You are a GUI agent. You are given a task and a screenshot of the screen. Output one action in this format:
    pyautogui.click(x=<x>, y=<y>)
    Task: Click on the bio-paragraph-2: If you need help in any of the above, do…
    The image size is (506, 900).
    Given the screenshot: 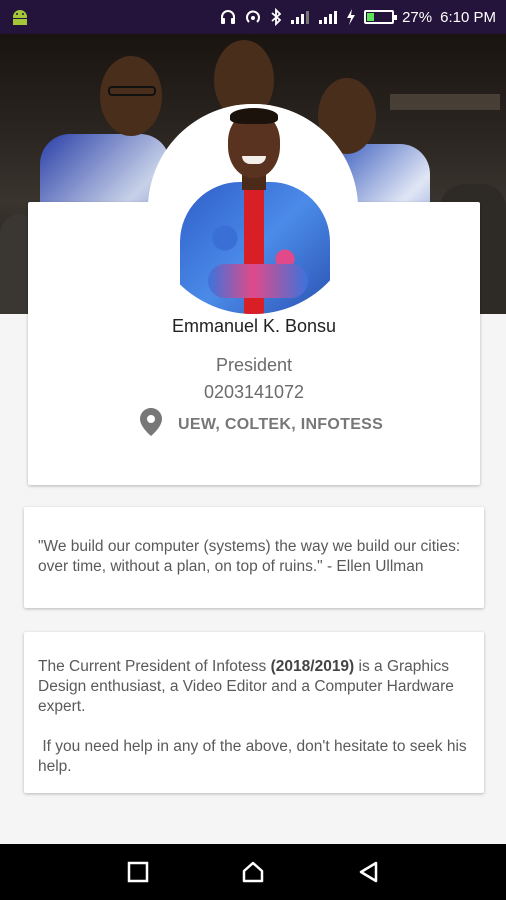 What is the action you would take?
    pyautogui.click(x=254, y=756)
    